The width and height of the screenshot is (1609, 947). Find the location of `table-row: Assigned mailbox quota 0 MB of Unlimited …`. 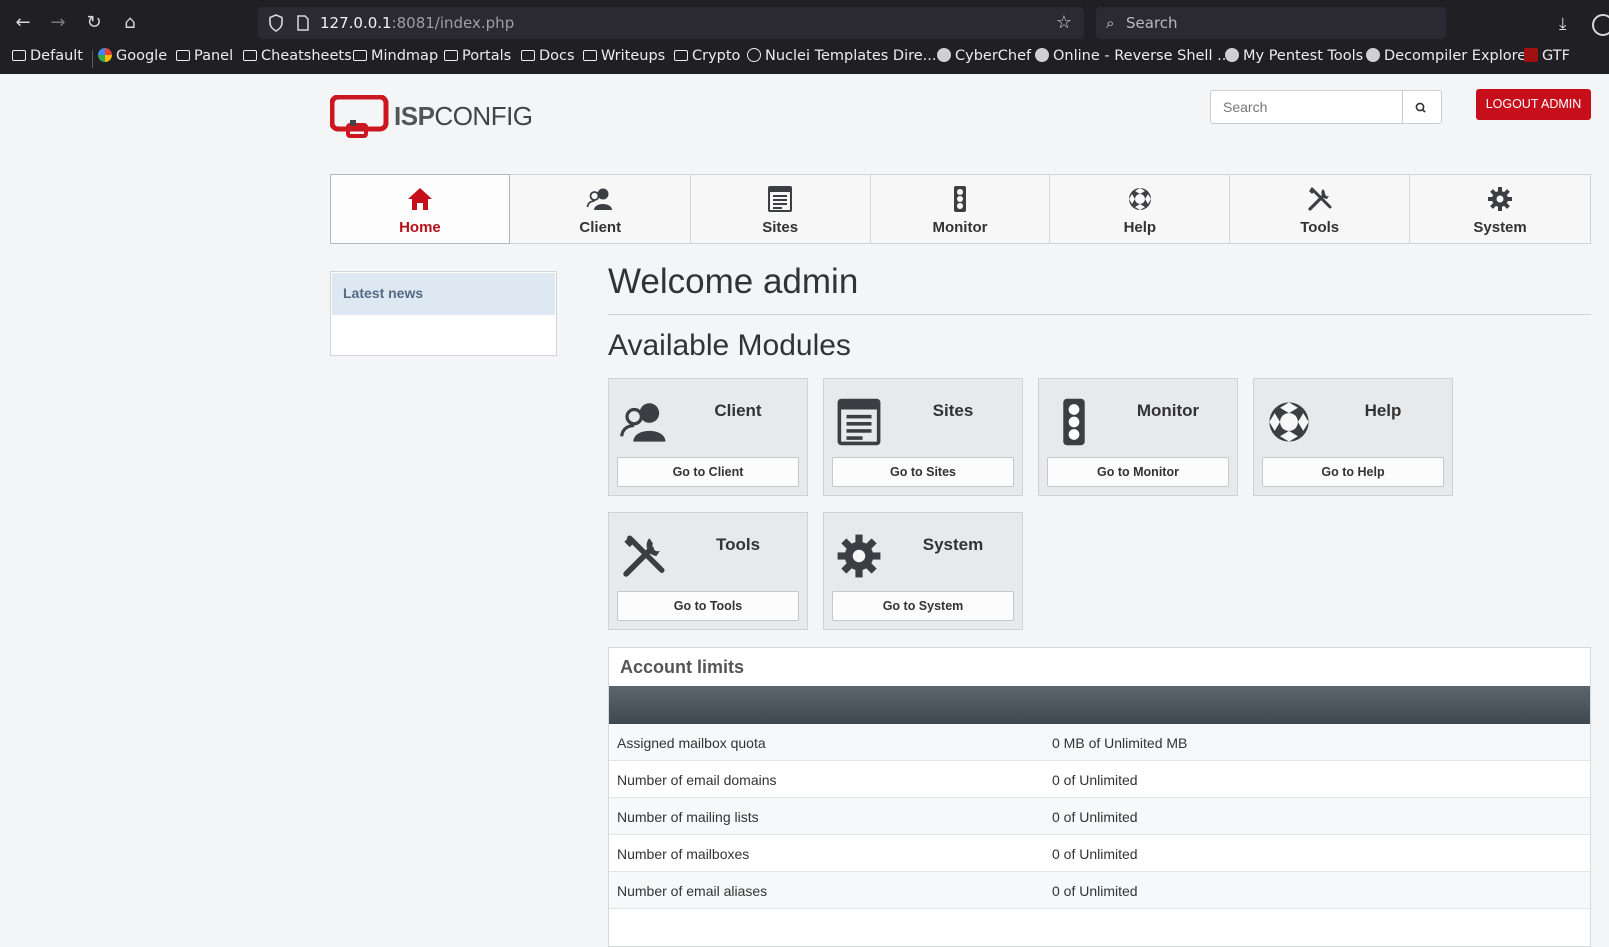

table-row: Assigned mailbox quota 0 MB of Unlimited … is located at coordinates (1099, 742).